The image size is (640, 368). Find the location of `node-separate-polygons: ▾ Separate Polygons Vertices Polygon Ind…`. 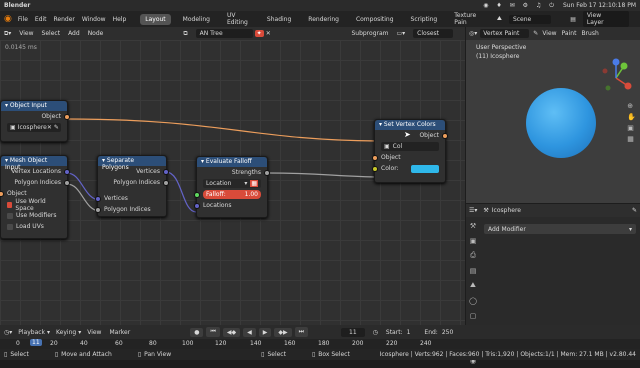

node-separate-polygons: ▾ Separate Polygons Vertices Polygon Ind… is located at coordinates (132, 186).